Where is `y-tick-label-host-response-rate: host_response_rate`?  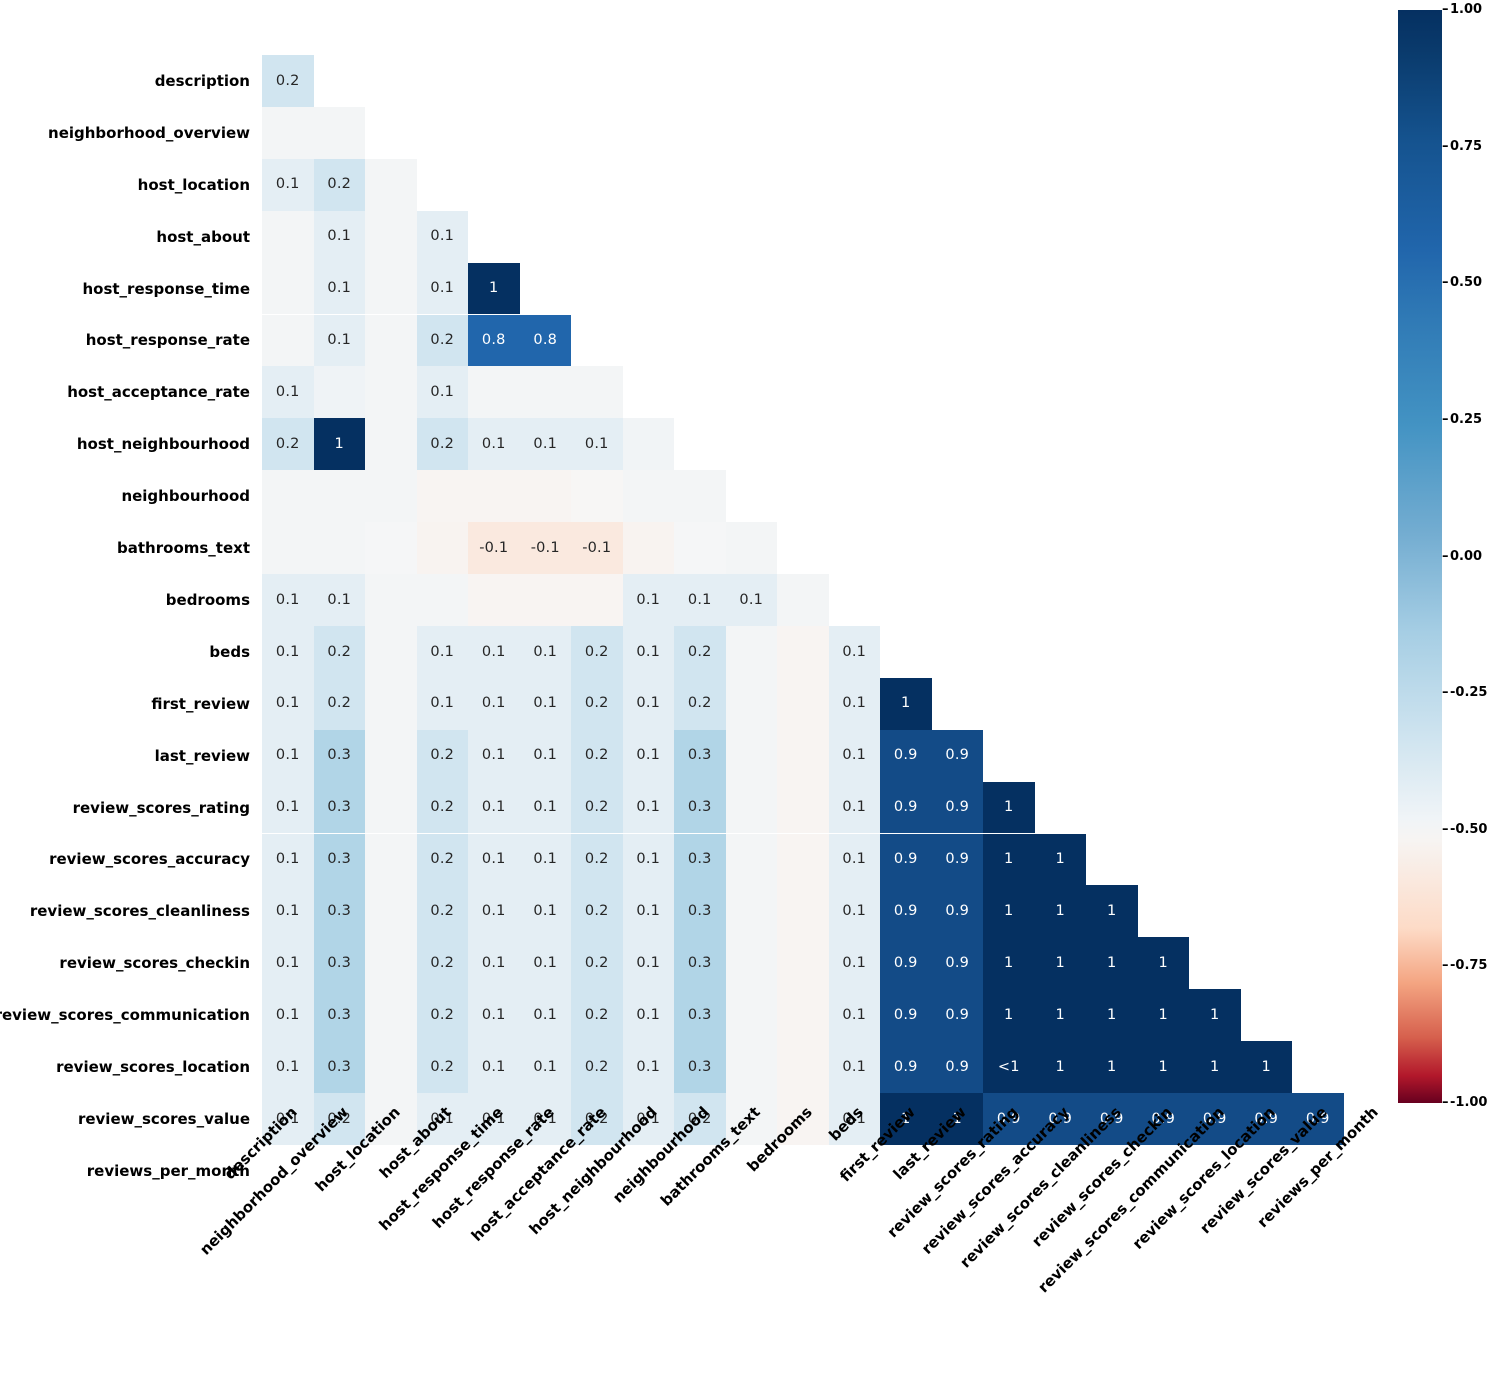
y-tick-label-host-response-rate: host_response_rate is located at coordinates (167, 340).